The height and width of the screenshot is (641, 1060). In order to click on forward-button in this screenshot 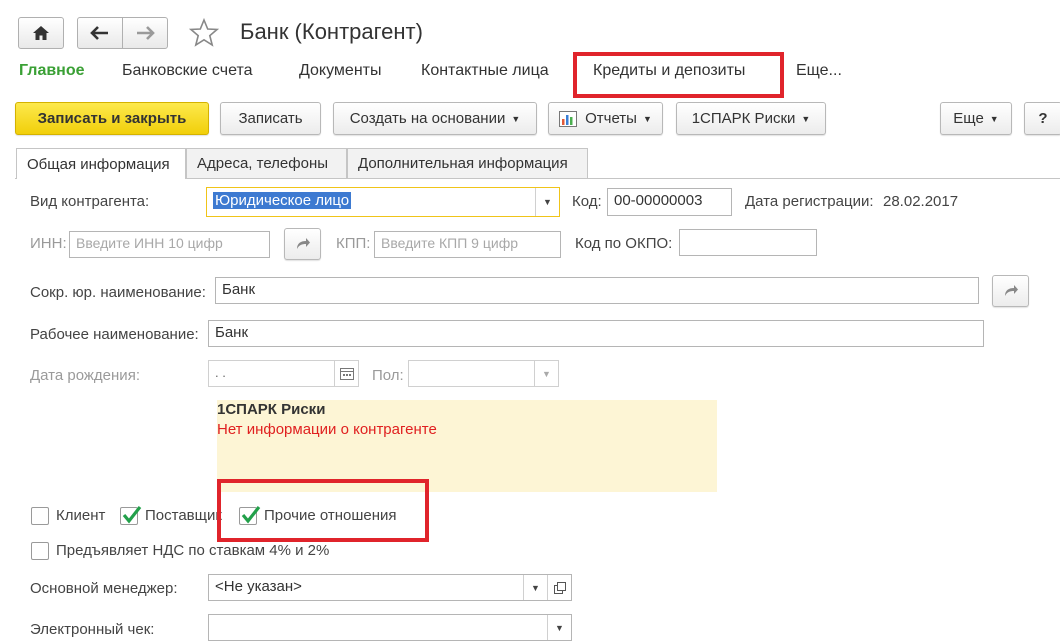, I will do `click(145, 33)`.